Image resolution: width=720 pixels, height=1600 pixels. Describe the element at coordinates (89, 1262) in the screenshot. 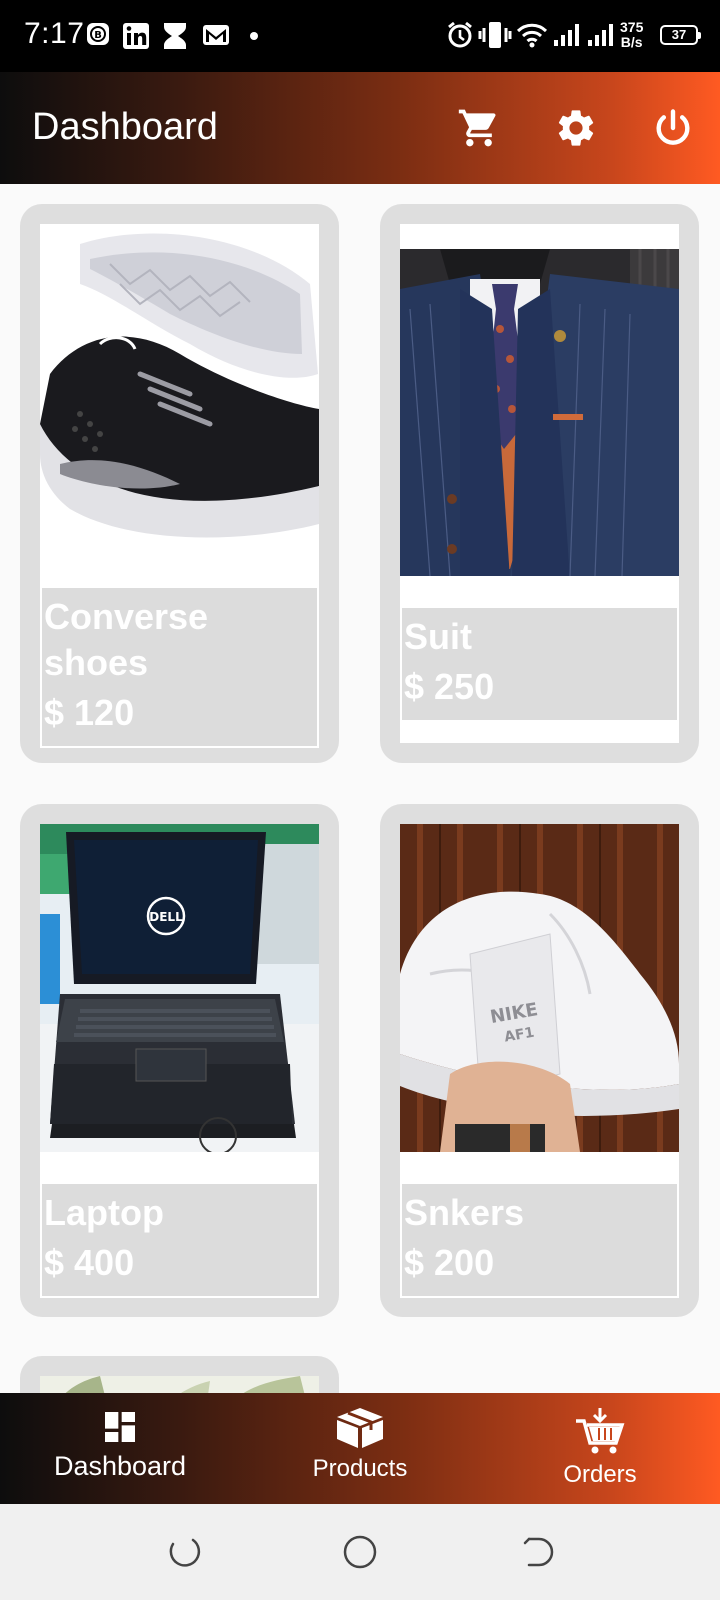

I see `product-price: $ 400` at that location.